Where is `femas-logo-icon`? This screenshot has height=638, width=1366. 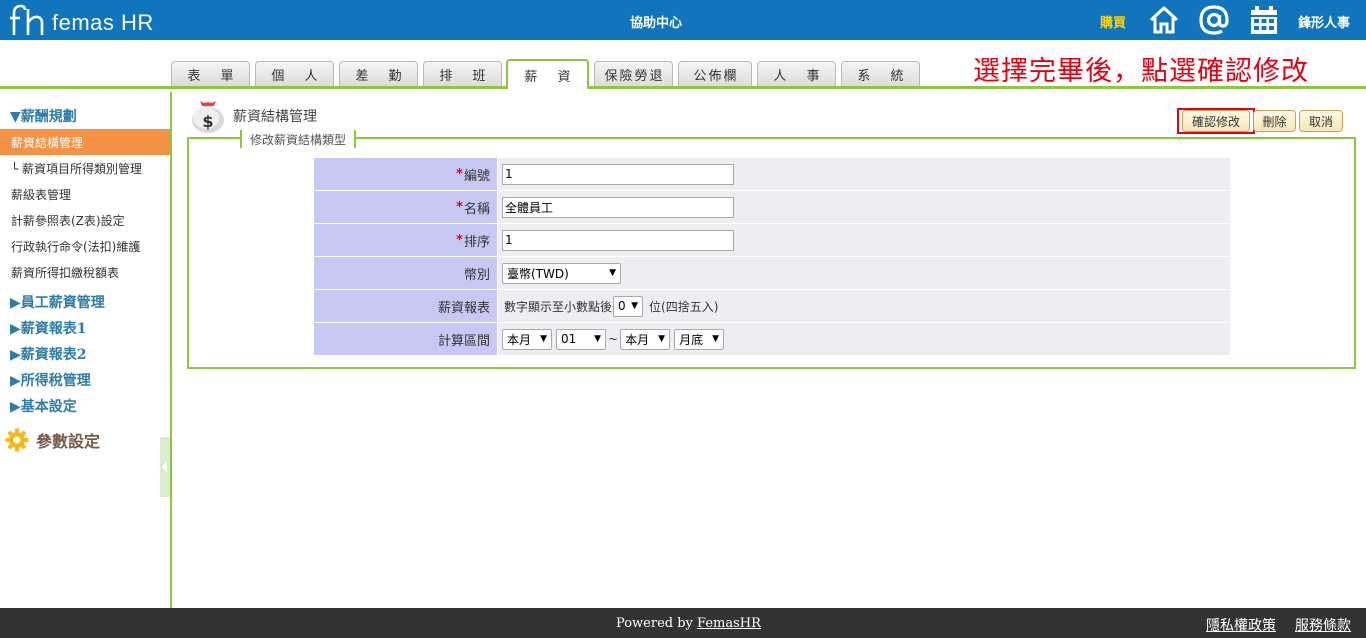 femas-logo-icon is located at coordinates (27, 19).